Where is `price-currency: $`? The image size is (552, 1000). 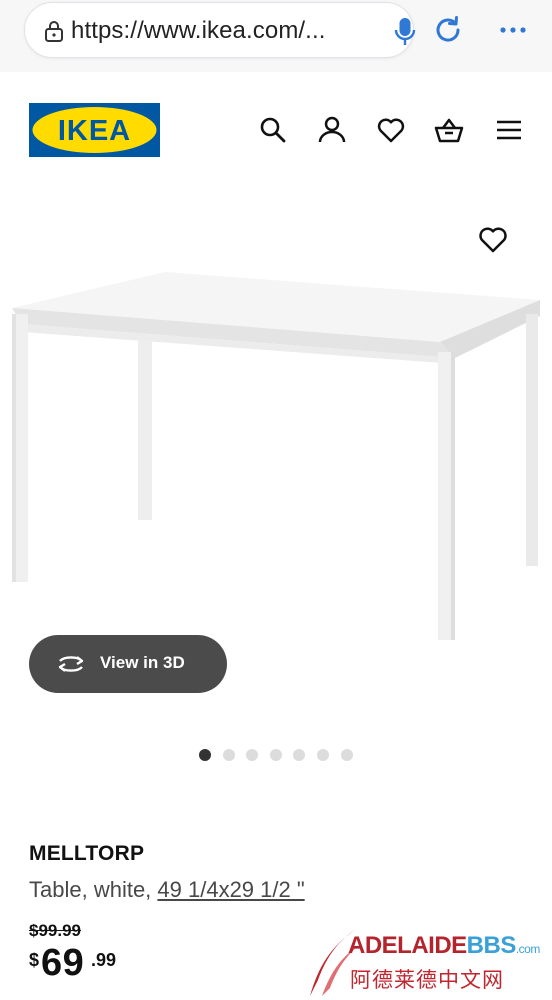
price-currency: $ is located at coordinates (34, 960).